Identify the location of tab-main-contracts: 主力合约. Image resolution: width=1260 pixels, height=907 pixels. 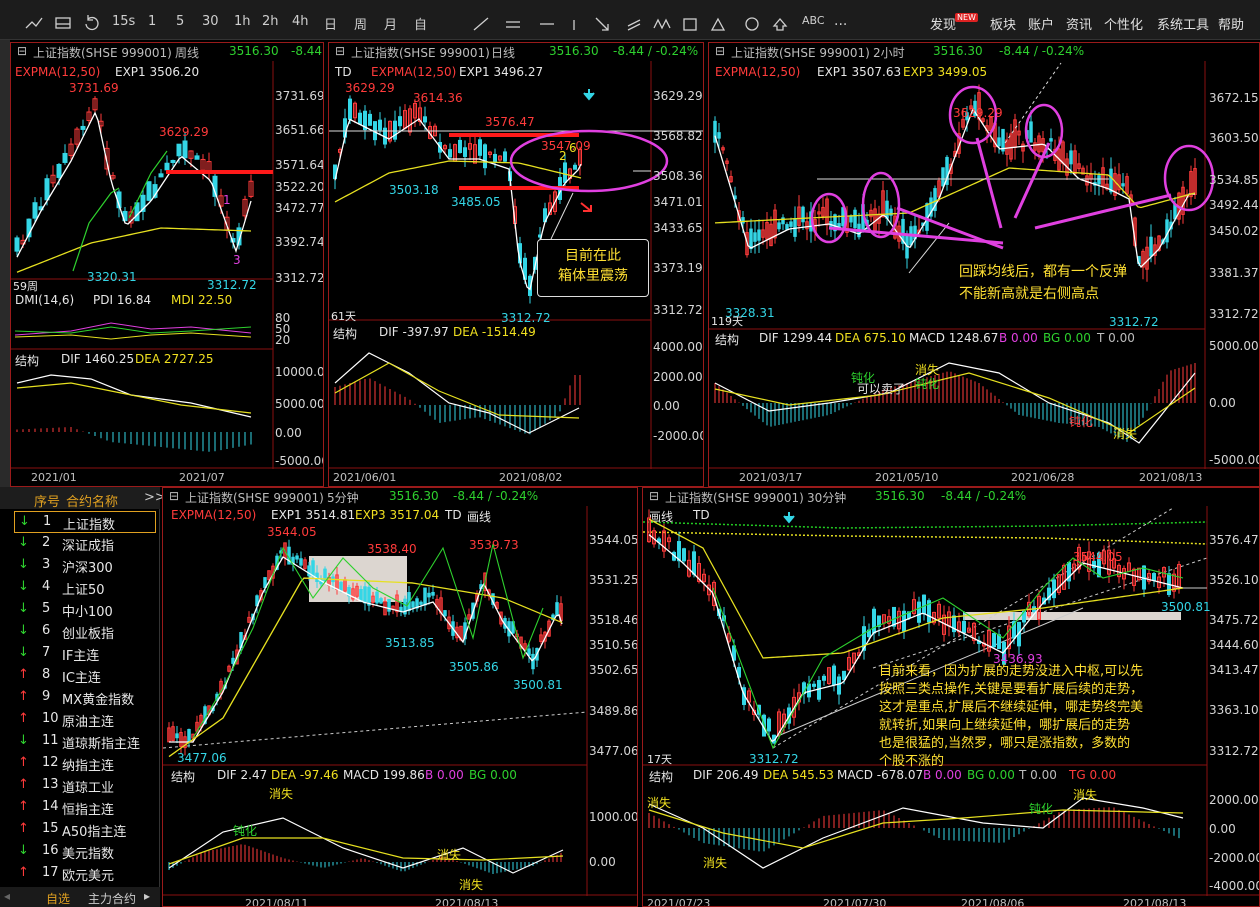
(112, 898).